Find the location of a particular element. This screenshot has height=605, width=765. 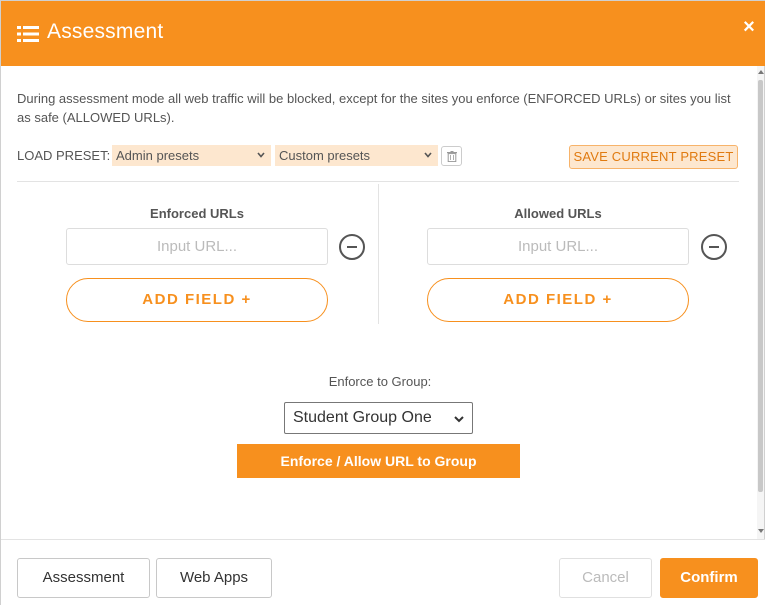

load-preset-label: LOAD PRESET: is located at coordinates (64, 155).